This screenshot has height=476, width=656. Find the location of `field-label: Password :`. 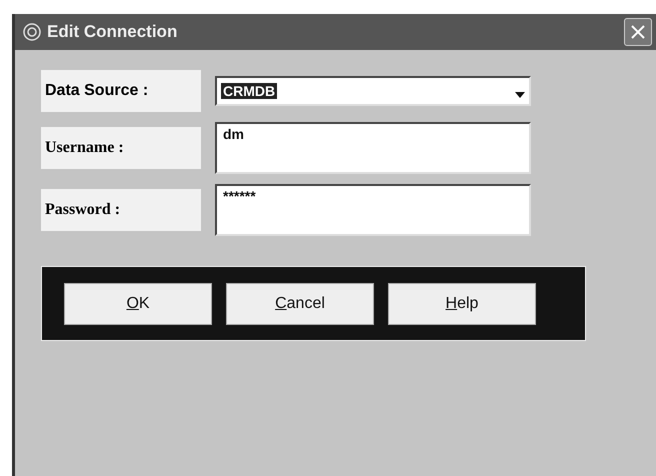

field-label: Password : is located at coordinates (121, 210).